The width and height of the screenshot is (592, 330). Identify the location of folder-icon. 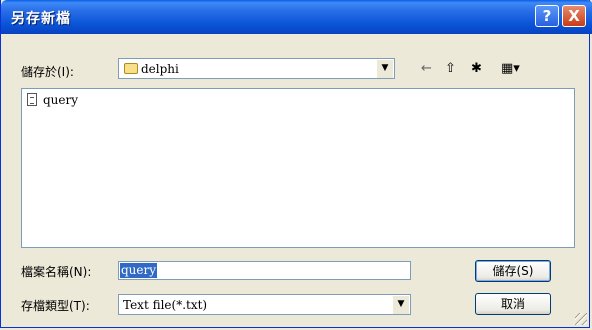
(131, 68).